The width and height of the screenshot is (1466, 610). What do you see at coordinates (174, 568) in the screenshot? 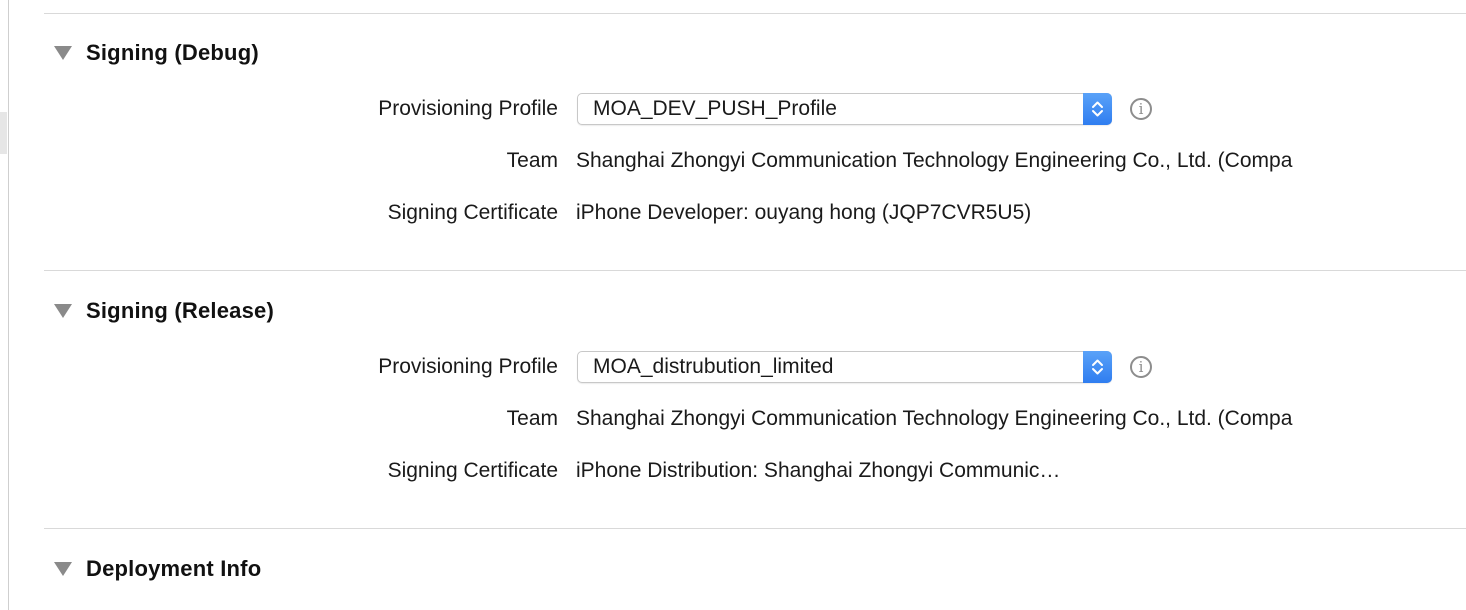
I see `section-title: Deployment Info` at bounding box center [174, 568].